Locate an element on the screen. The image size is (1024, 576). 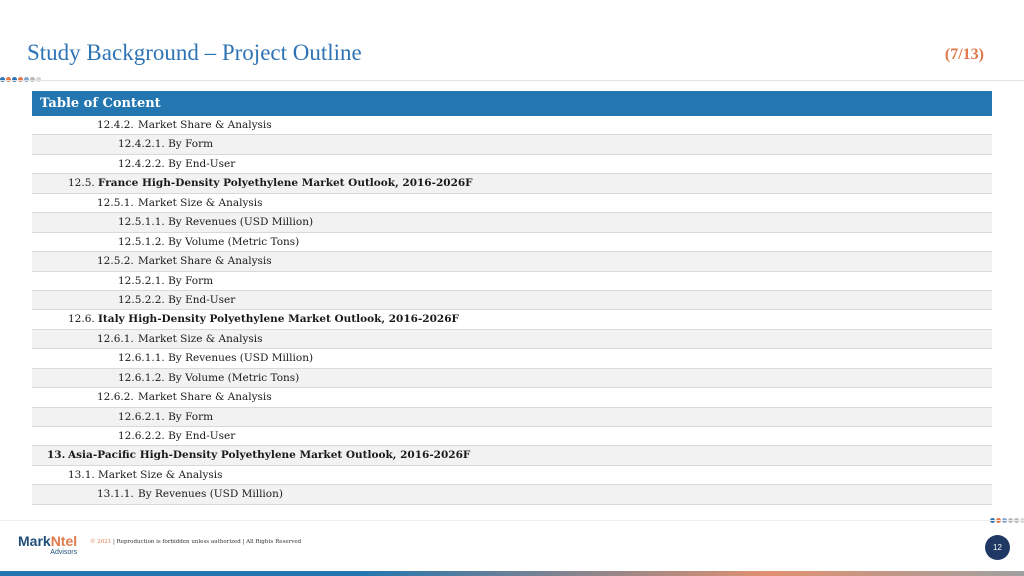
toc-row: 12.6.1.1. By Revenues (USD Million) is located at coordinates (512, 359).